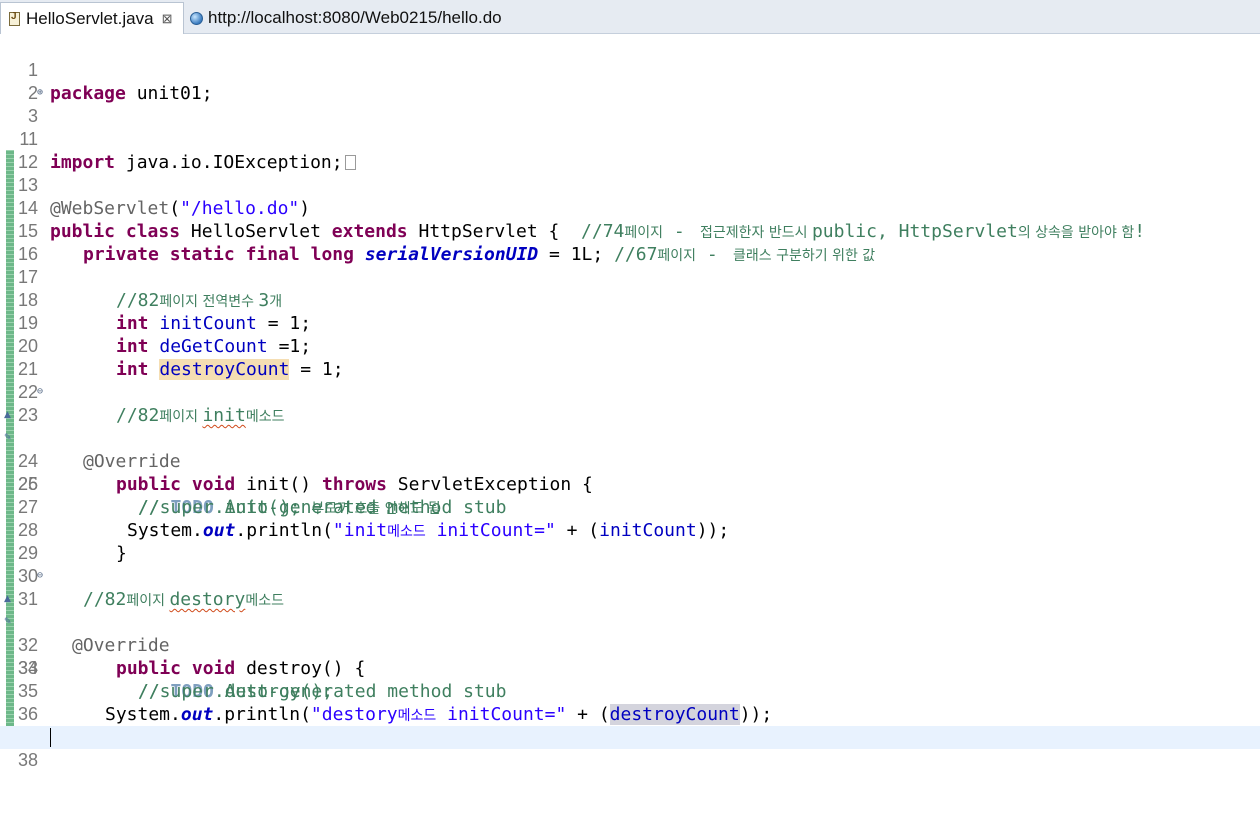 The height and width of the screenshot is (818, 1260). I want to click on code-line: 1 package unit01;, so click(630, 70).